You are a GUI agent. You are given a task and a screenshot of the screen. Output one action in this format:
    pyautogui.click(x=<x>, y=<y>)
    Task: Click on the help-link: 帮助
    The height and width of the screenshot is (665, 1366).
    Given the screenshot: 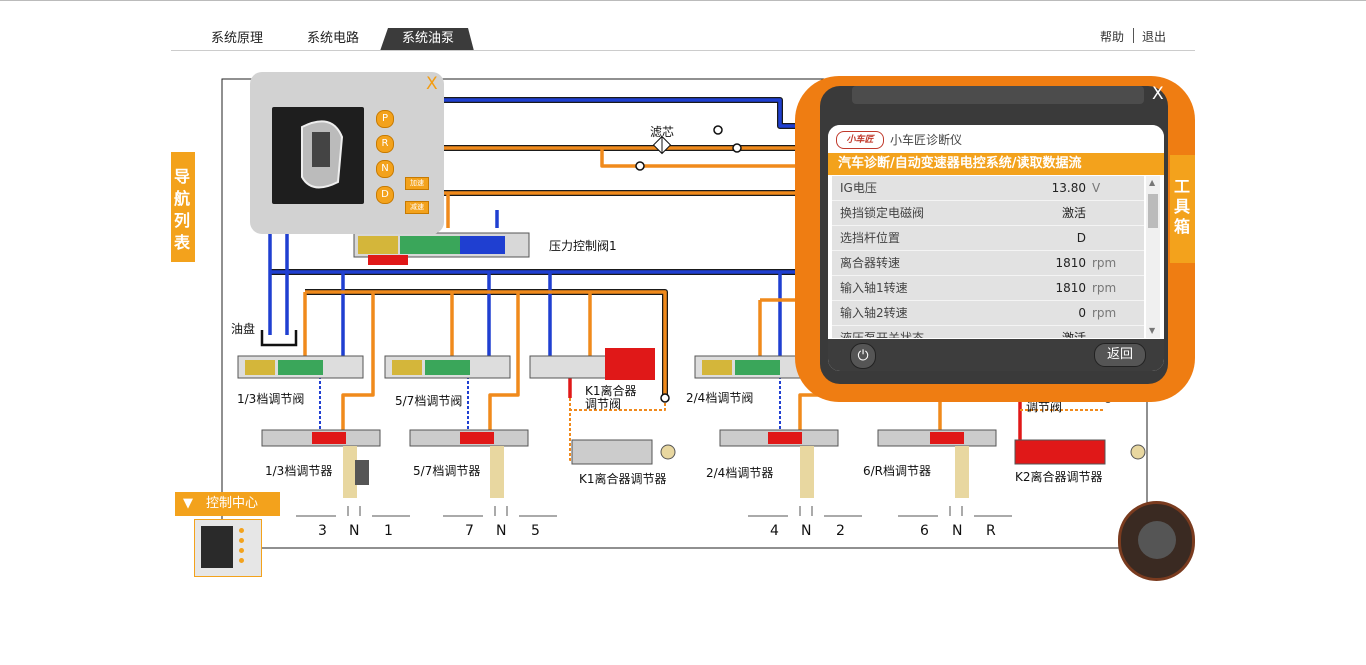 What is the action you would take?
    pyautogui.click(x=1112, y=36)
    